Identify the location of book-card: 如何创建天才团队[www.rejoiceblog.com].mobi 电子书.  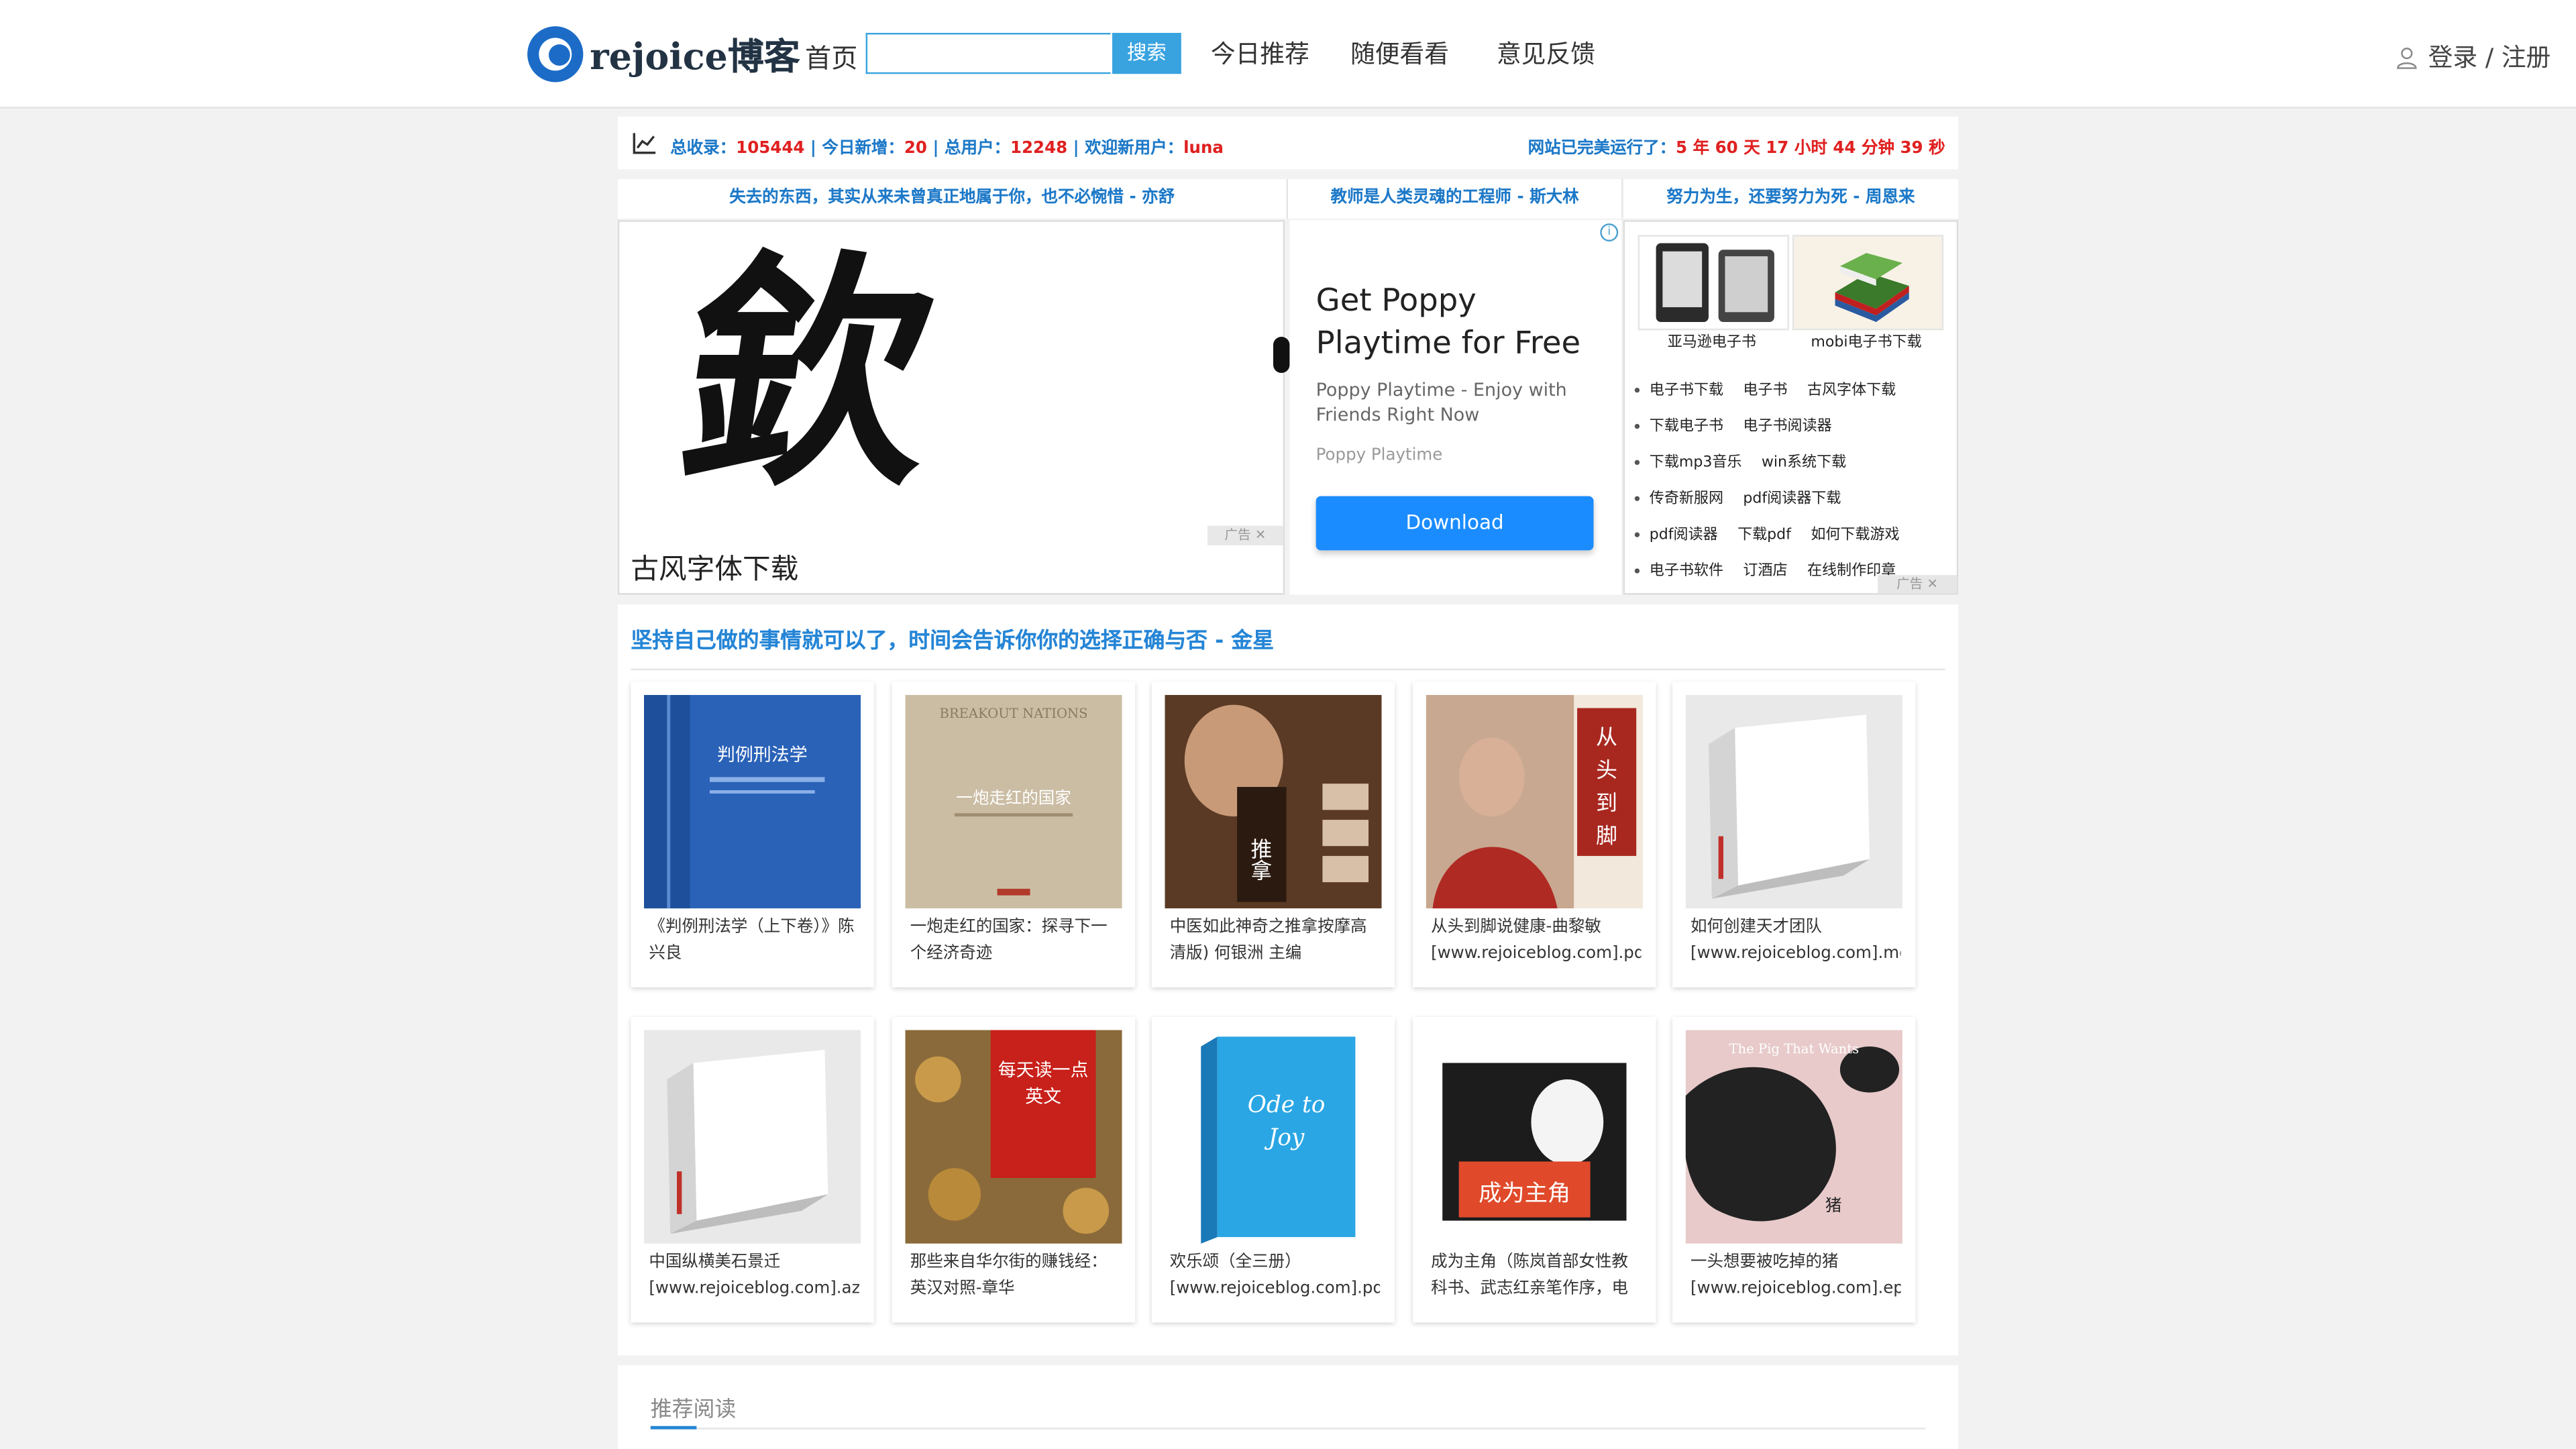
(1794, 834).